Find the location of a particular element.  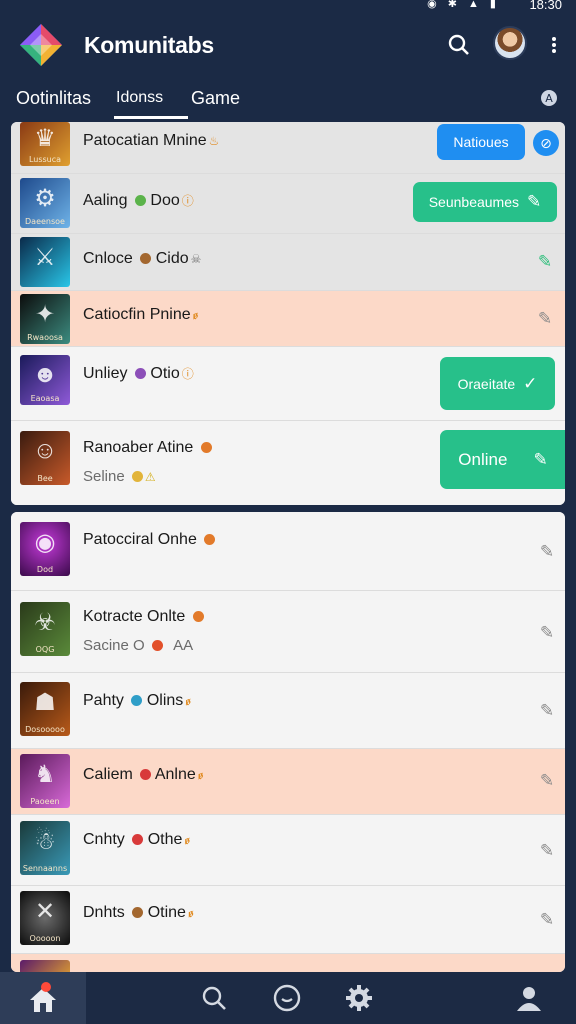

tab-extra-icon: A is located at coordinates (549, 100).